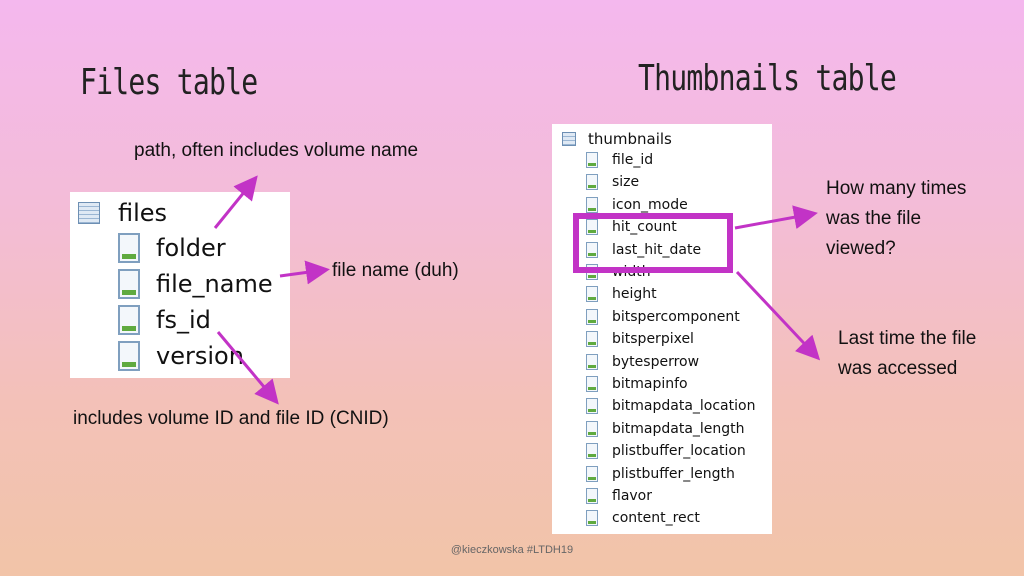 The width and height of the screenshot is (1024, 576). I want to click on files-column-version: version, so click(181, 356).